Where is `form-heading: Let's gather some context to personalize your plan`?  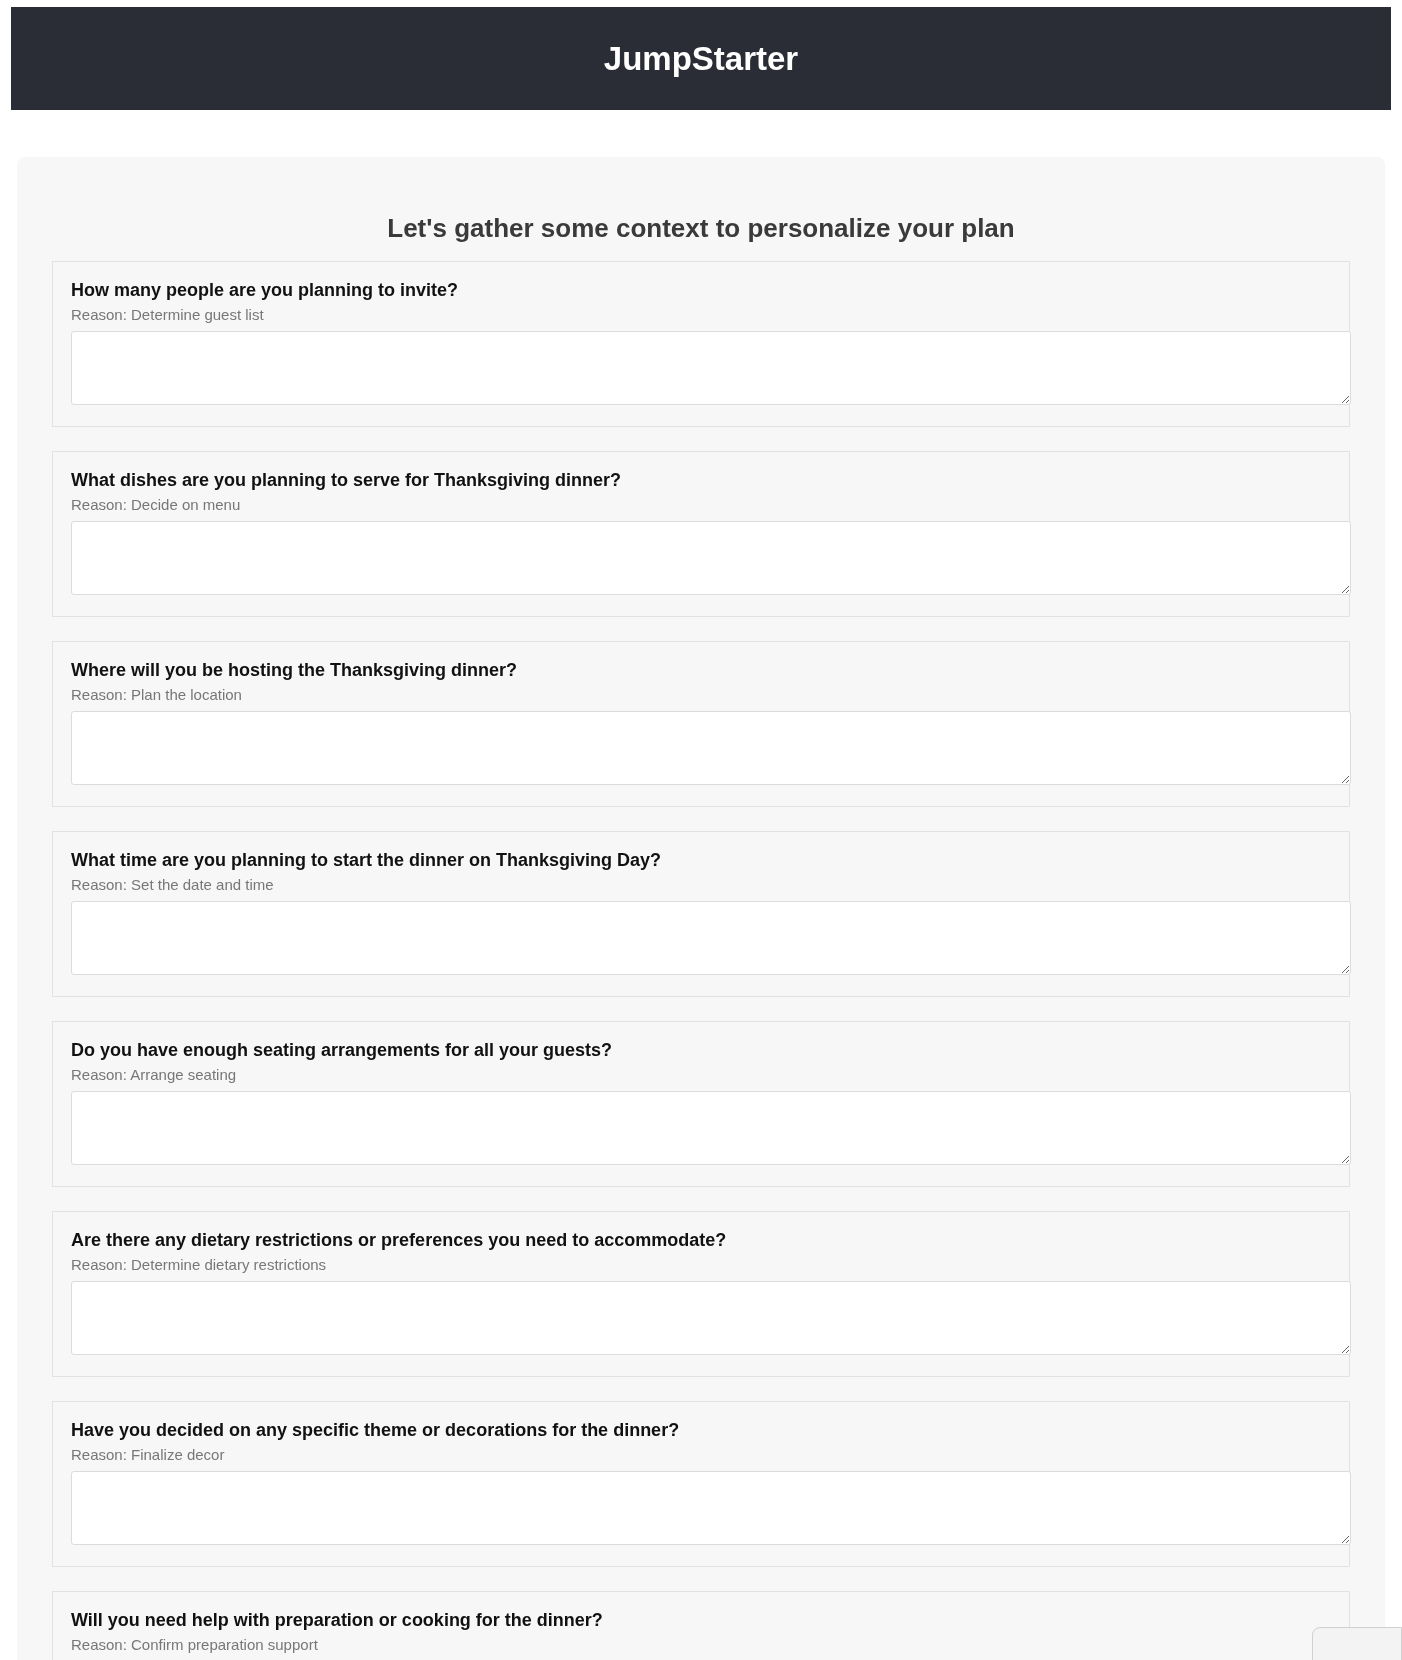 form-heading: Let's gather some context to personalize your plan is located at coordinates (701, 228).